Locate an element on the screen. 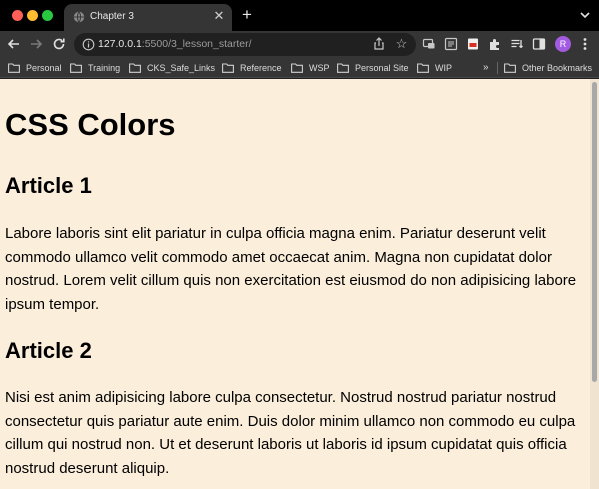 This screenshot has height=489, width=599. tab-search-chevron-icon is located at coordinates (585, 15).